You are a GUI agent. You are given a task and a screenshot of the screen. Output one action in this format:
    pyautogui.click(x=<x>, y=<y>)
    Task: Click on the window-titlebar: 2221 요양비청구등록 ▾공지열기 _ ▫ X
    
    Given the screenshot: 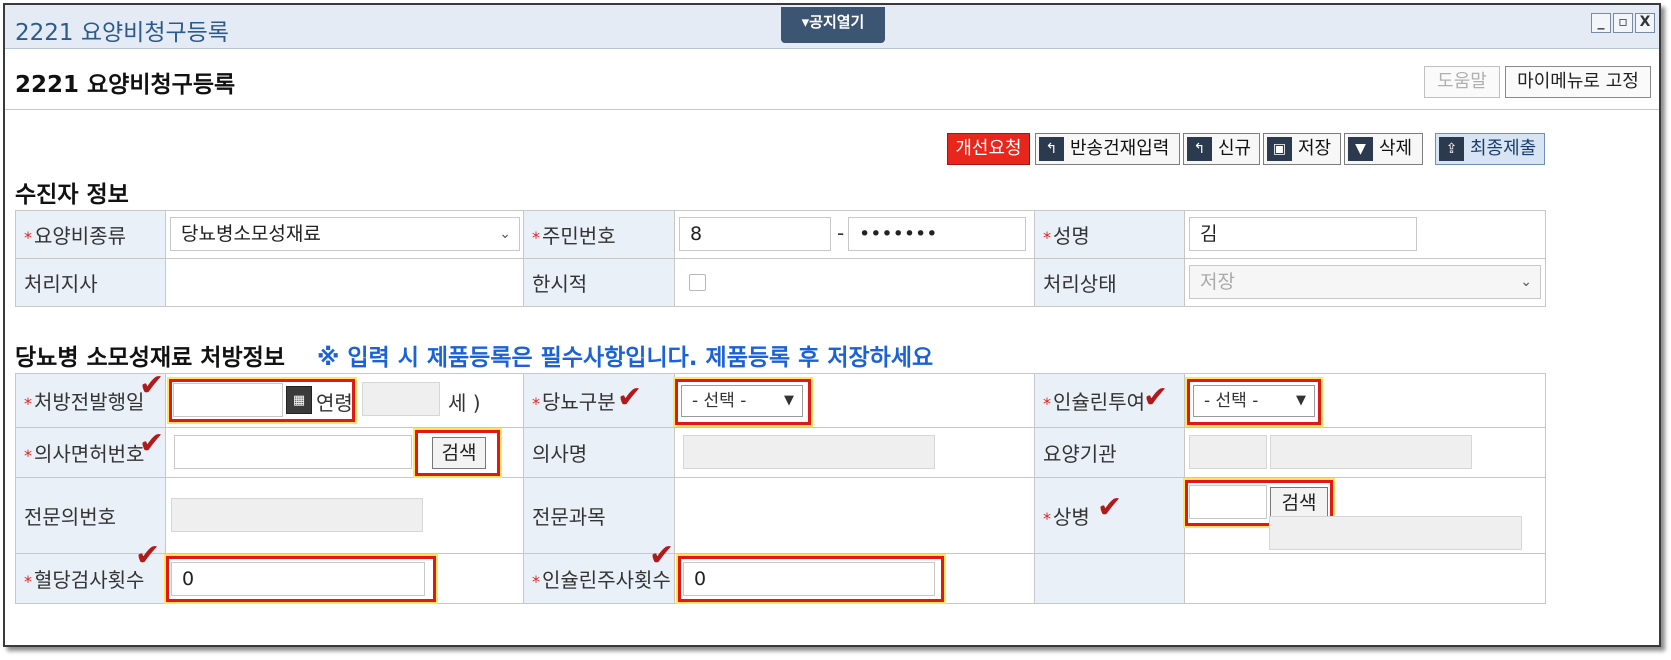 What is the action you would take?
    pyautogui.click(x=832, y=27)
    